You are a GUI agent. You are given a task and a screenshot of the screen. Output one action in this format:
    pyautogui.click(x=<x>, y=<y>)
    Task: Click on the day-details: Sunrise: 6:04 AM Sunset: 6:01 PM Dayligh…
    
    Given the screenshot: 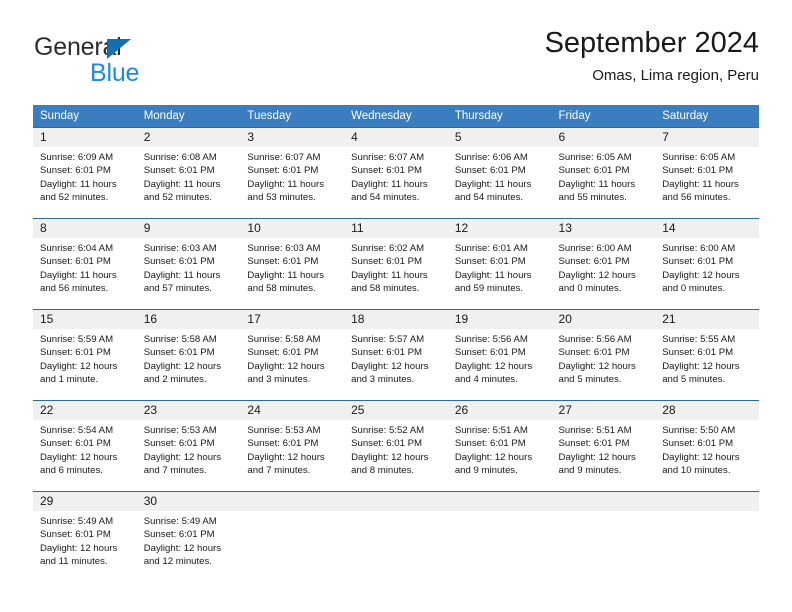 What is the action you would take?
    pyautogui.click(x=85, y=267)
    